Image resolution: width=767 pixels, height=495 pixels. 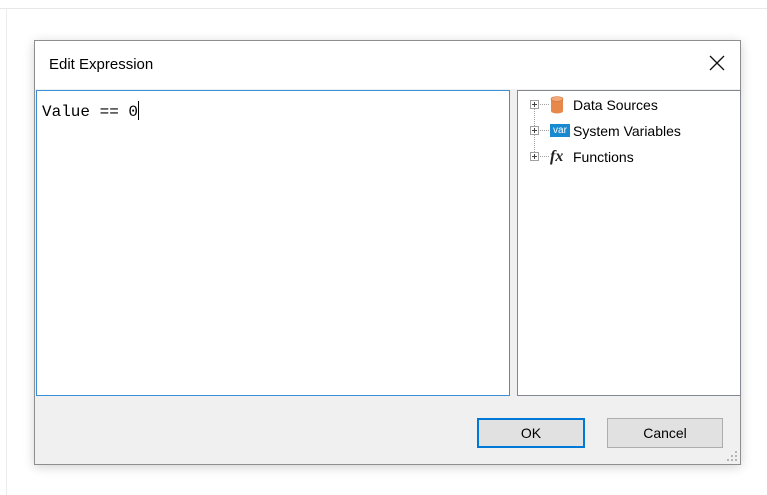 I want to click on dialog-title: Edit Expression, so click(x=101, y=64).